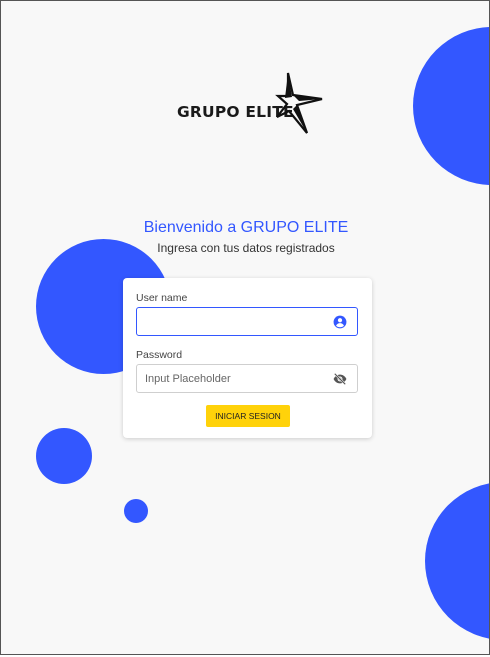 This screenshot has height=657, width=490. I want to click on star-icon, so click(299, 103).